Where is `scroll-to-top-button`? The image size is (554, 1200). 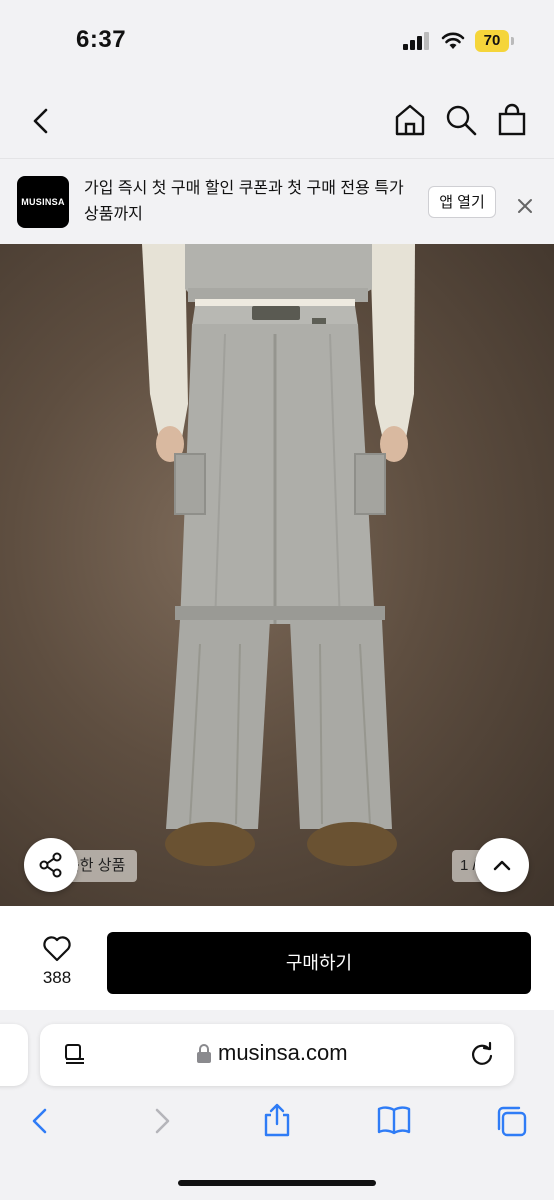
scroll-to-top-button is located at coordinates (502, 865).